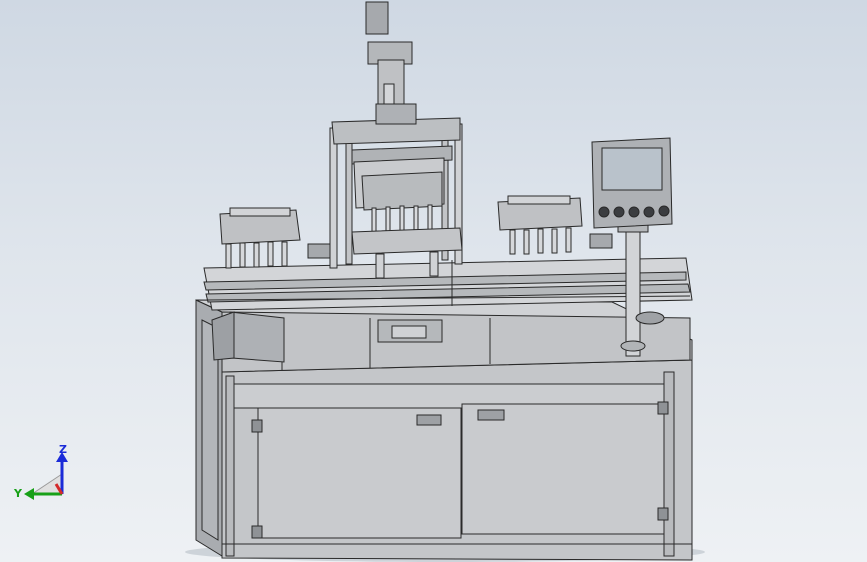 This screenshot has width=867, height=562. What do you see at coordinates (276, 238) in the screenshot?
I see `left-feeder-module` at bounding box center [276, 238].